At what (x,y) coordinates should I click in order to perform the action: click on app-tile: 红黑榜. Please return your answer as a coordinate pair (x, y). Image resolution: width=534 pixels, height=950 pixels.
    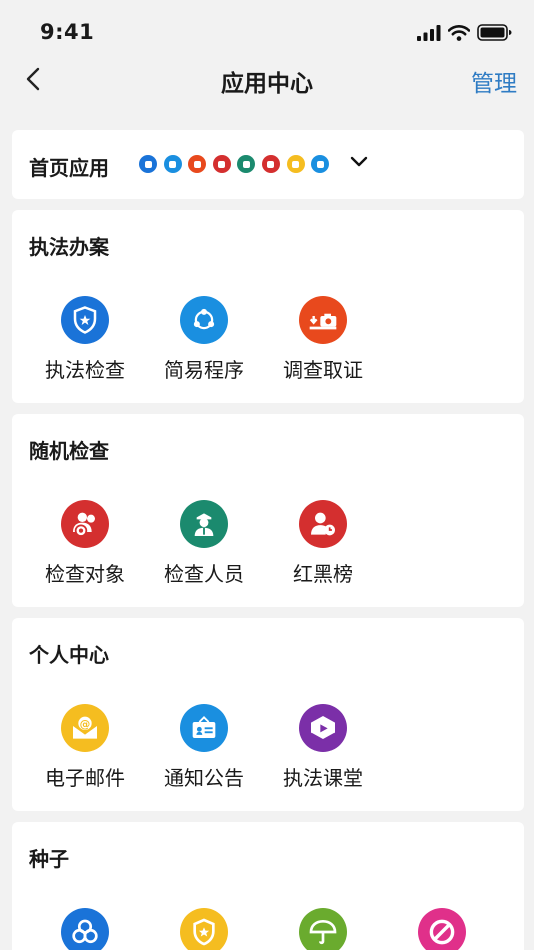
    Looking at the image, I should click on (323, 543).